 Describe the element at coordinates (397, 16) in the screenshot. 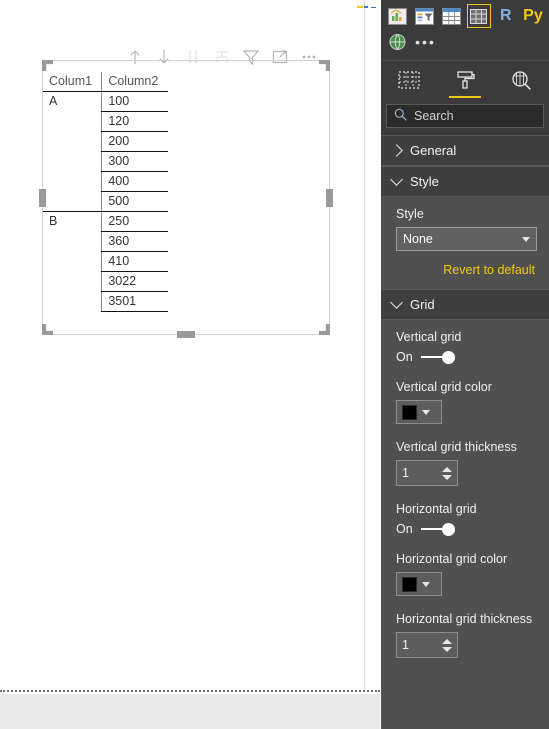

I see `area-chart-icon` at that location.